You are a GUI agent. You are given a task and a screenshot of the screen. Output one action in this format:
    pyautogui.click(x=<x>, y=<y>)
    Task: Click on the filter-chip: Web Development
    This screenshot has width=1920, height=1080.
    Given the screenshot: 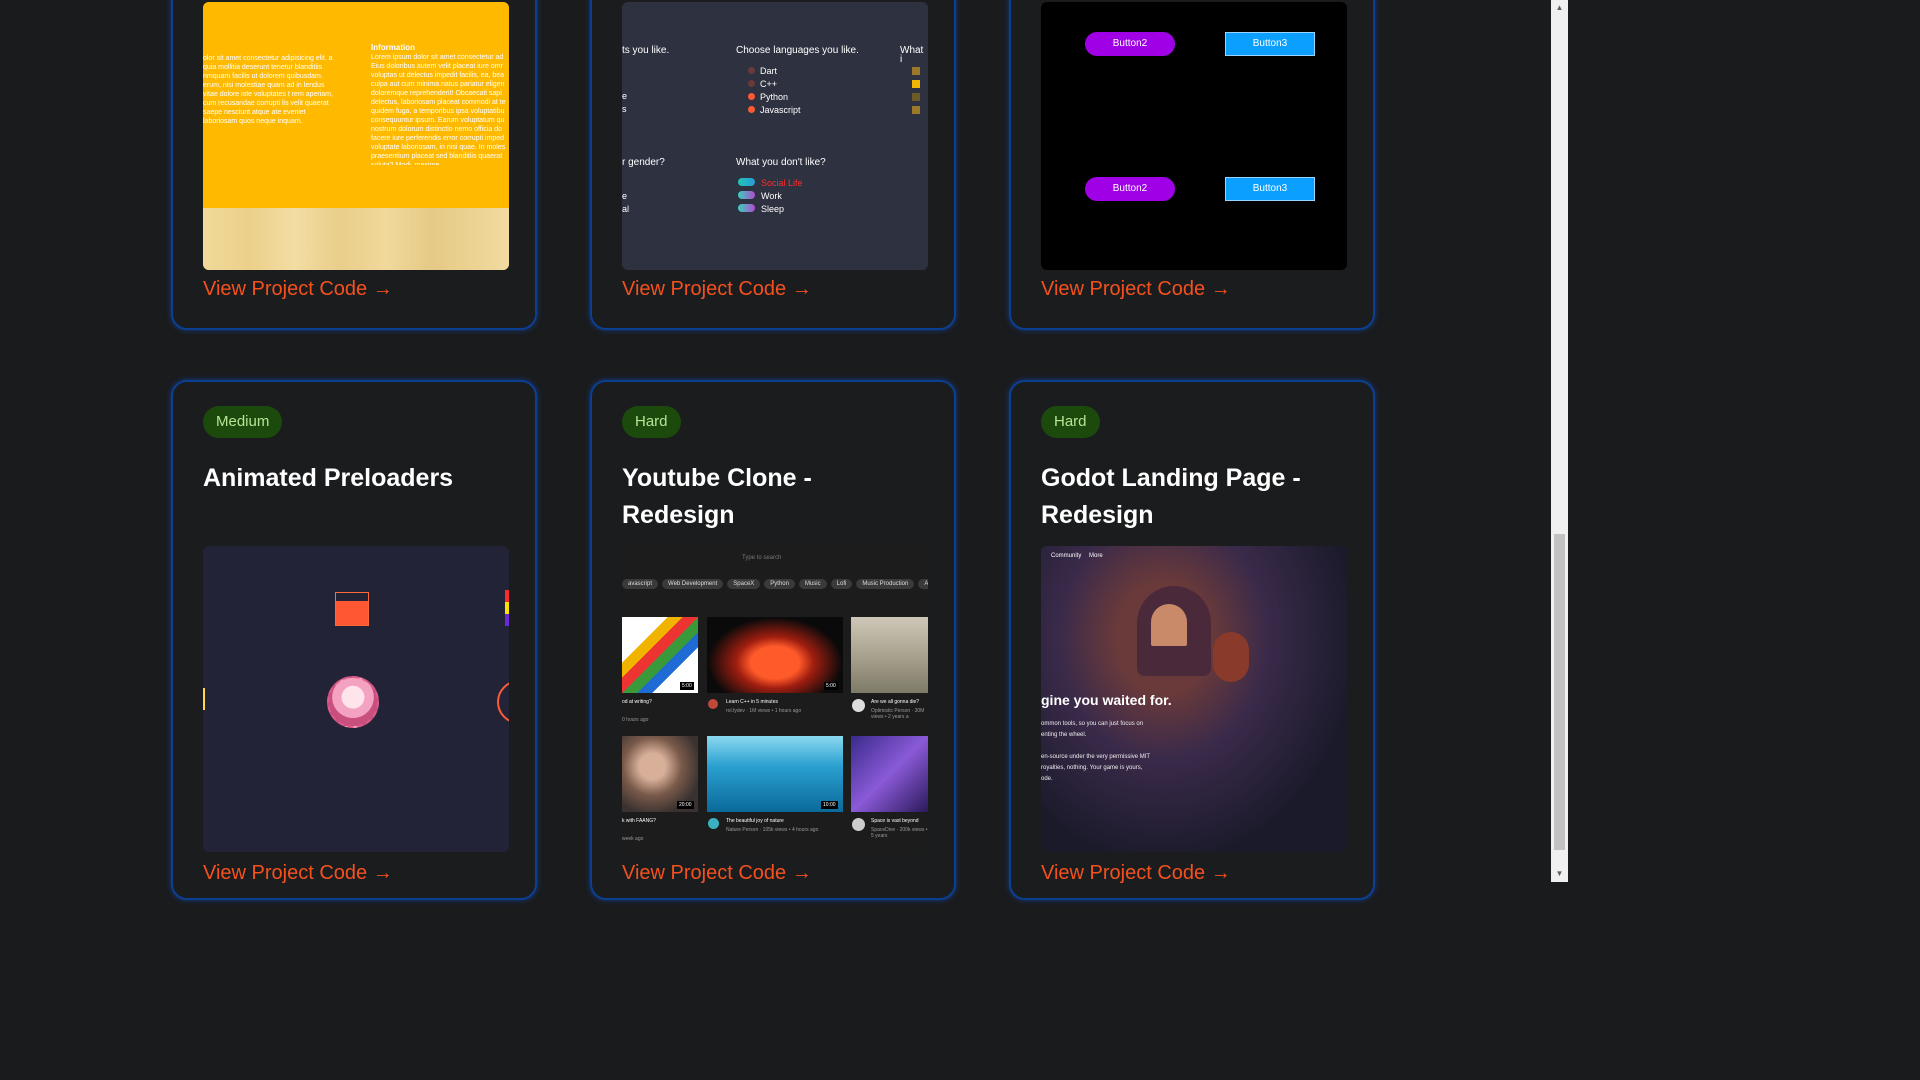 What is the action you would take?
    pyautogui.click(x=693, y=584)
    